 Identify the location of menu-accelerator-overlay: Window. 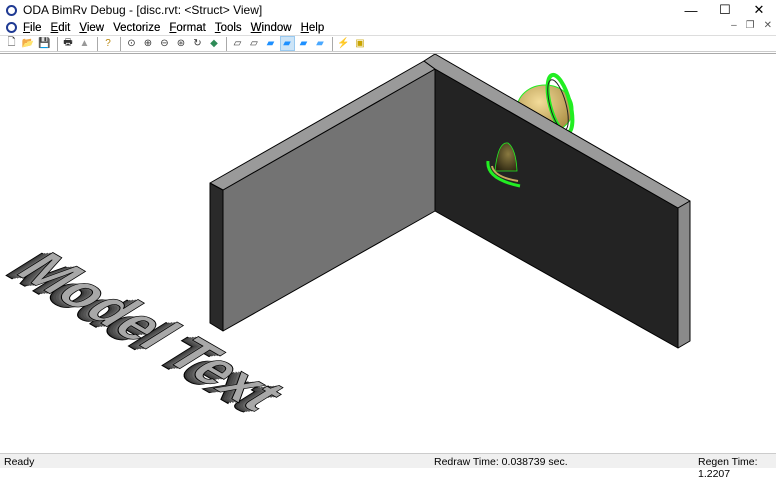
(271, 28).